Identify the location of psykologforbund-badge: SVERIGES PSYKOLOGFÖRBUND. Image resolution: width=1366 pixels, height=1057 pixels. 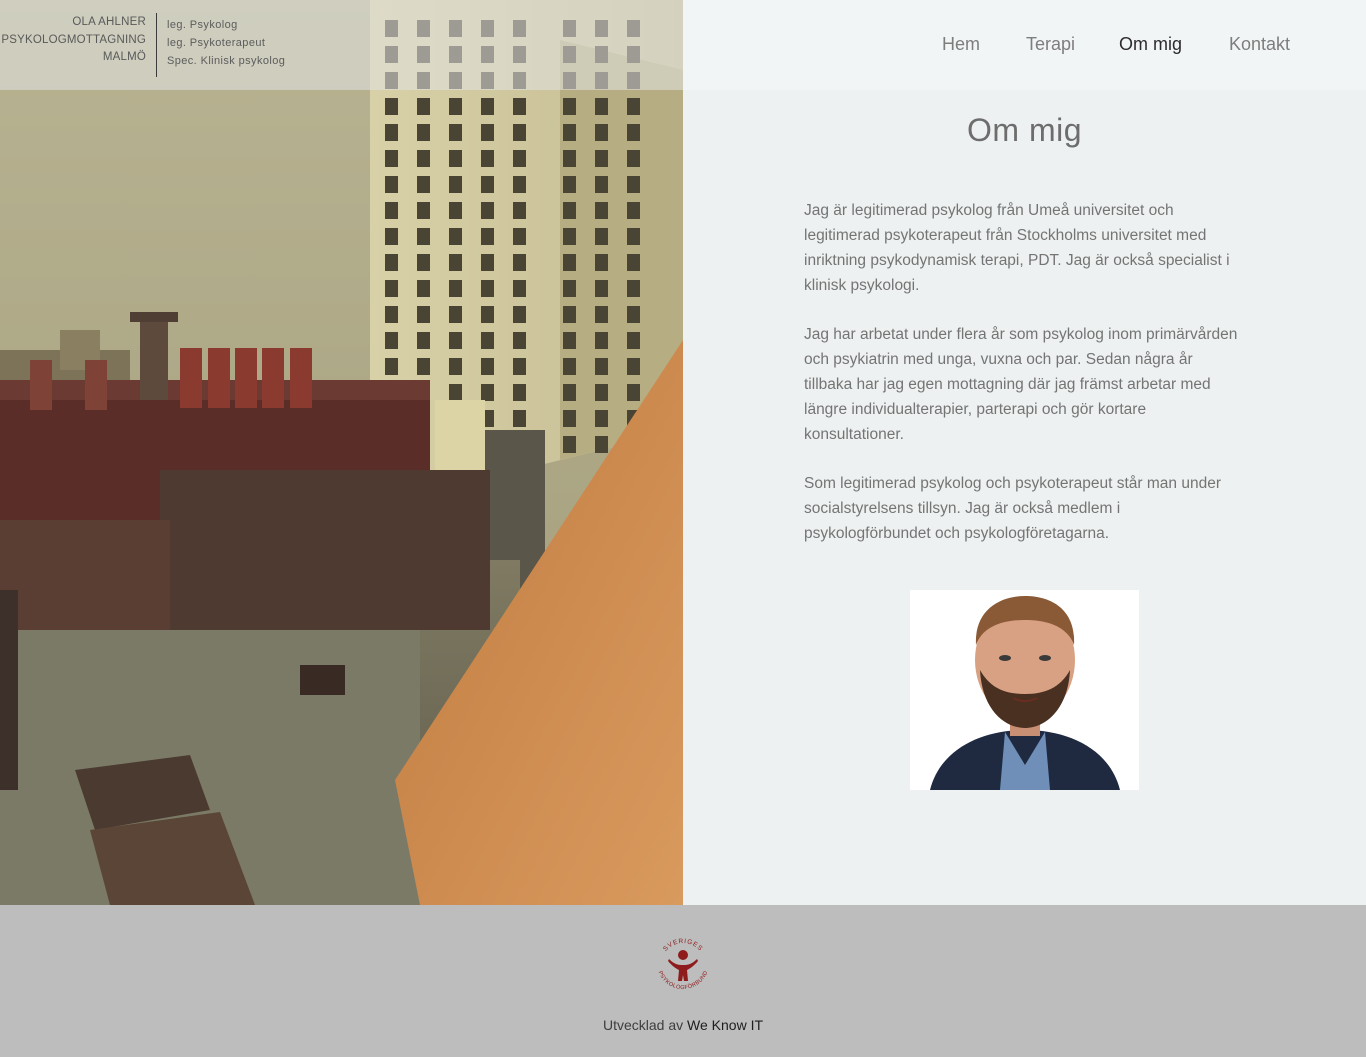
(683, 965).